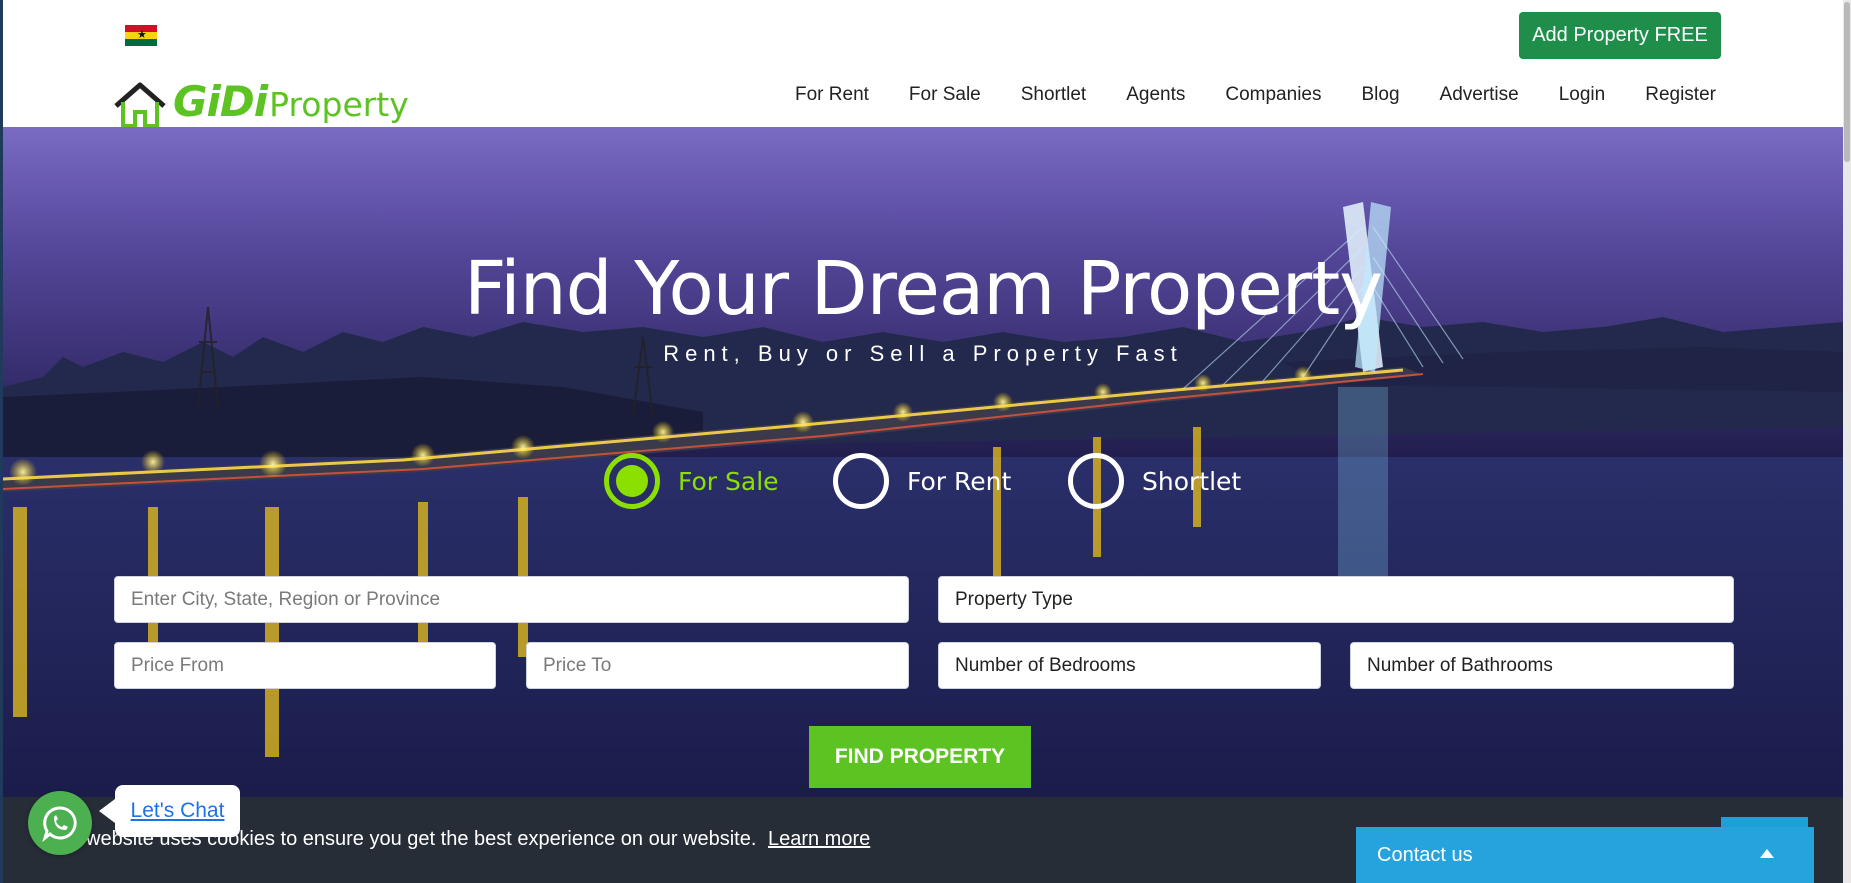 Image resolution: width=1851 pixels, height=883 pixels. What do you see at coordinates (819, 839) in the screenshot?
I see `learn-more-link: Learn more` at bounding box center [819, 839].